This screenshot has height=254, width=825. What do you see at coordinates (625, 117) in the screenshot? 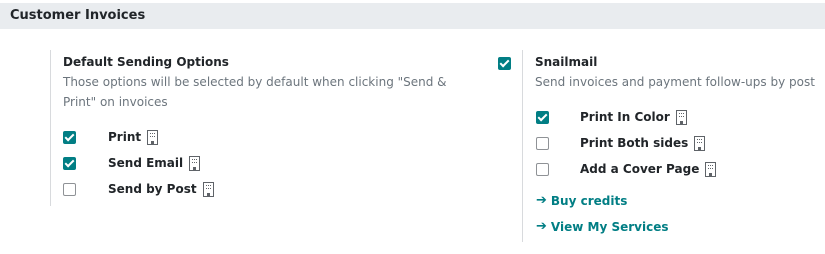
I see `print-in-color-label: Print In Color` at bounding box center [625, 117].